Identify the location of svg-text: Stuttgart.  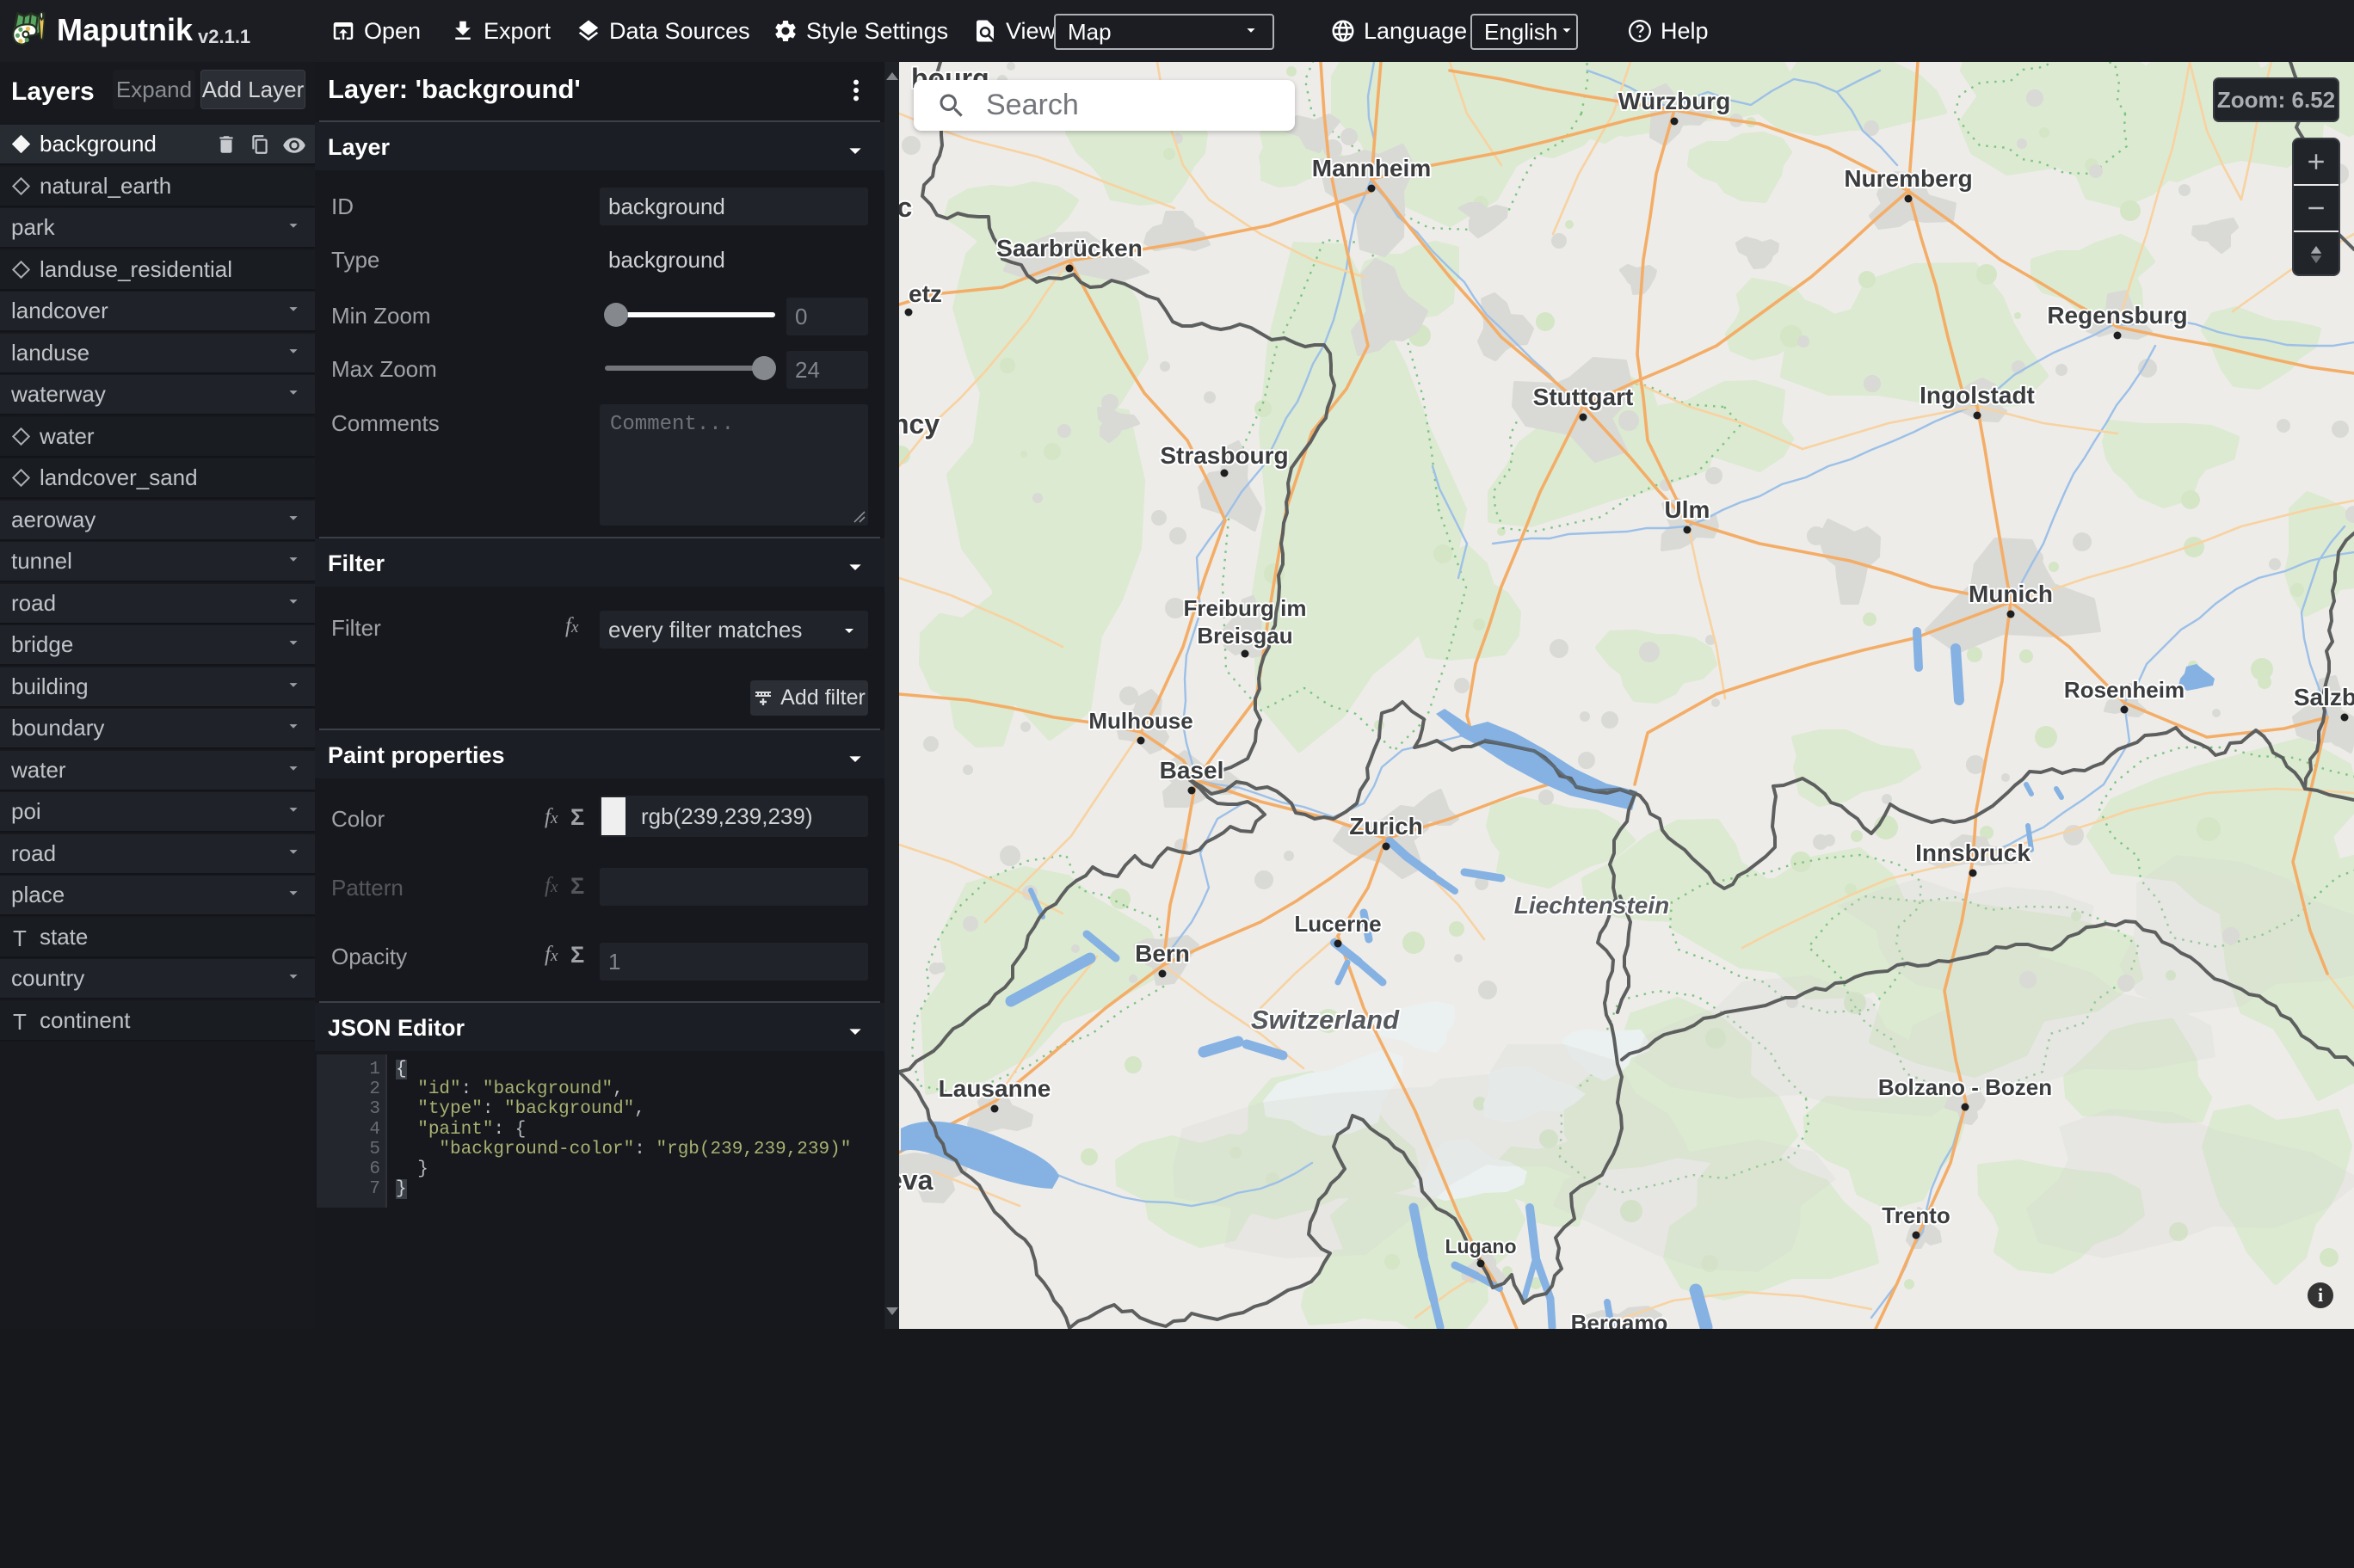
(1583, 397).